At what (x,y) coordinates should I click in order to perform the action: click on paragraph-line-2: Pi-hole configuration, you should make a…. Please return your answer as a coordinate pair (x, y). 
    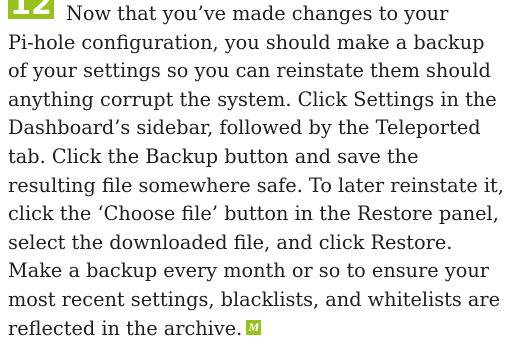
    Looking at the image, I should click on (246, 42).